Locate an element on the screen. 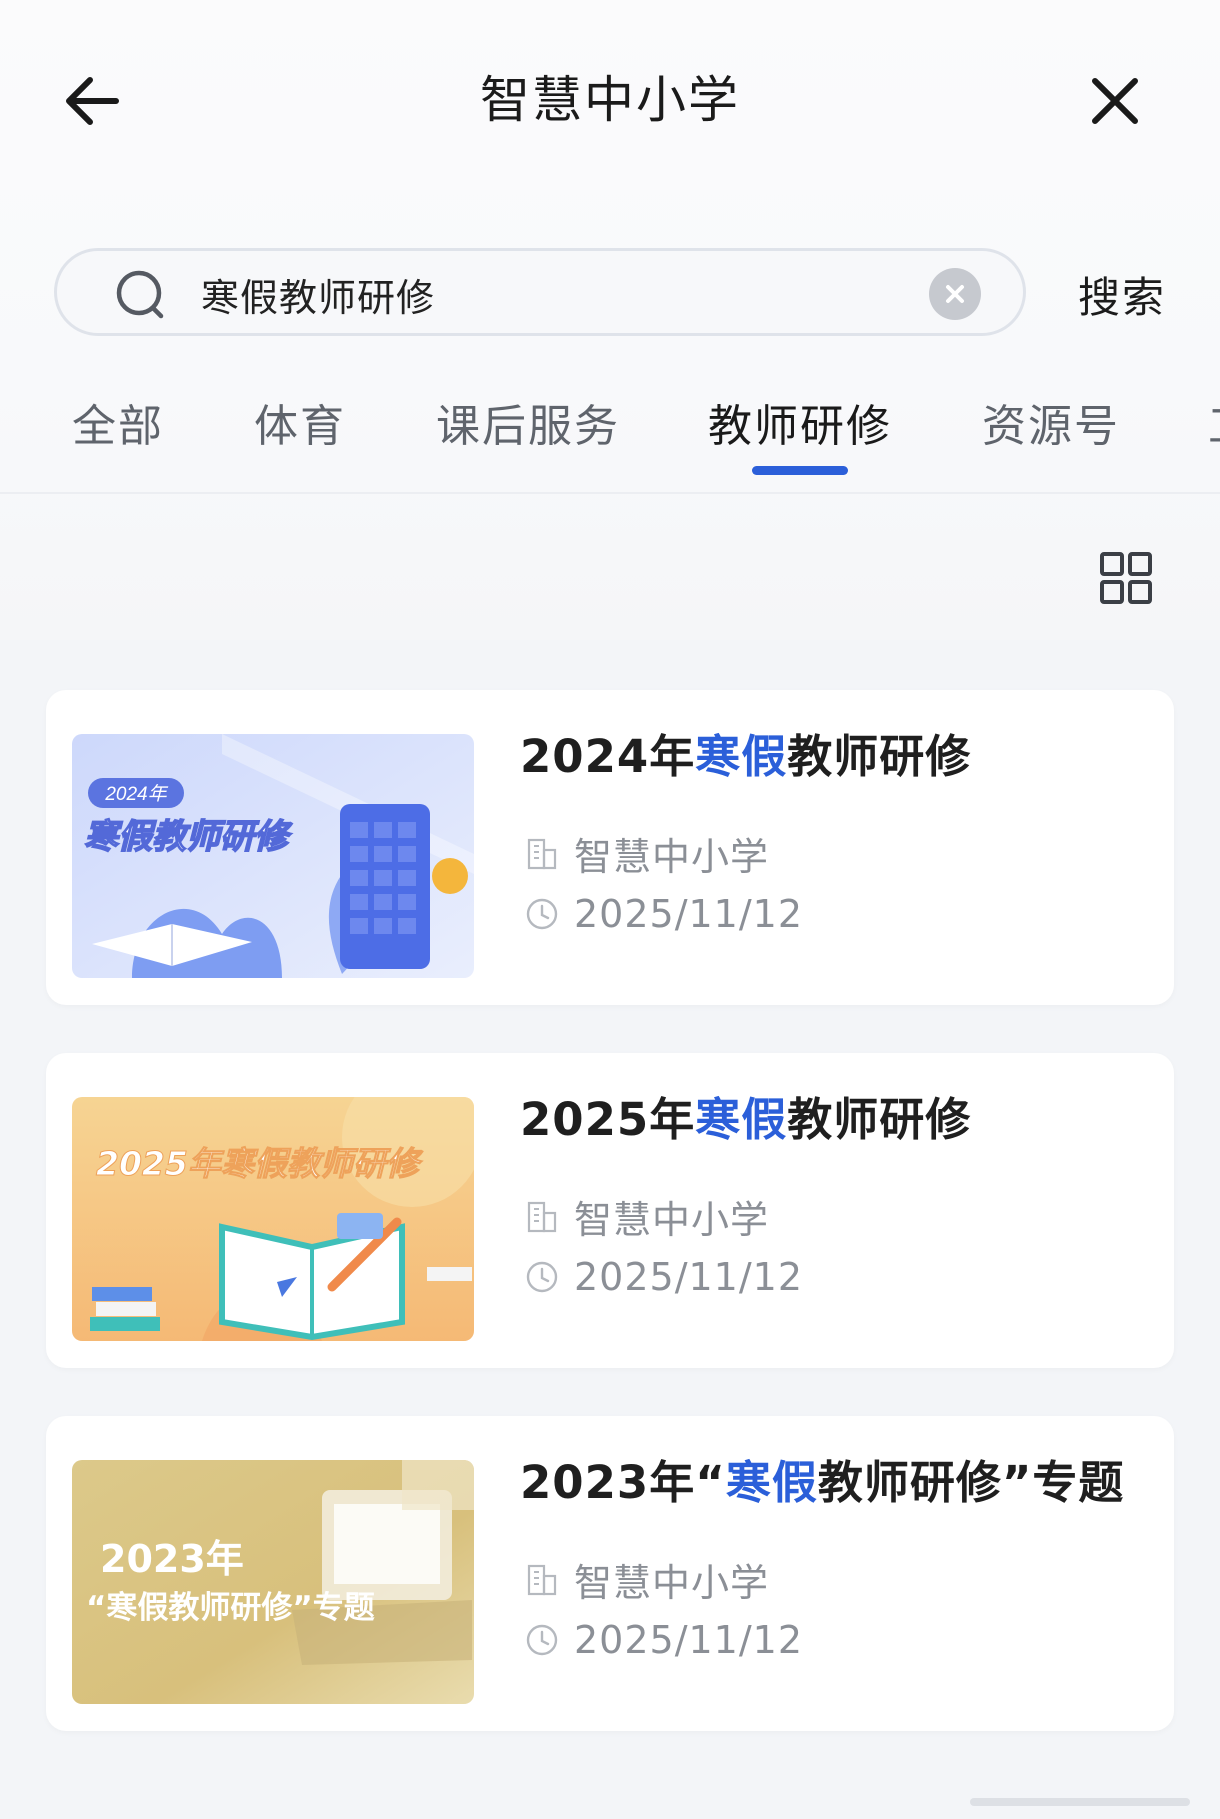  clear-icon is located at coordinates (955, 294).